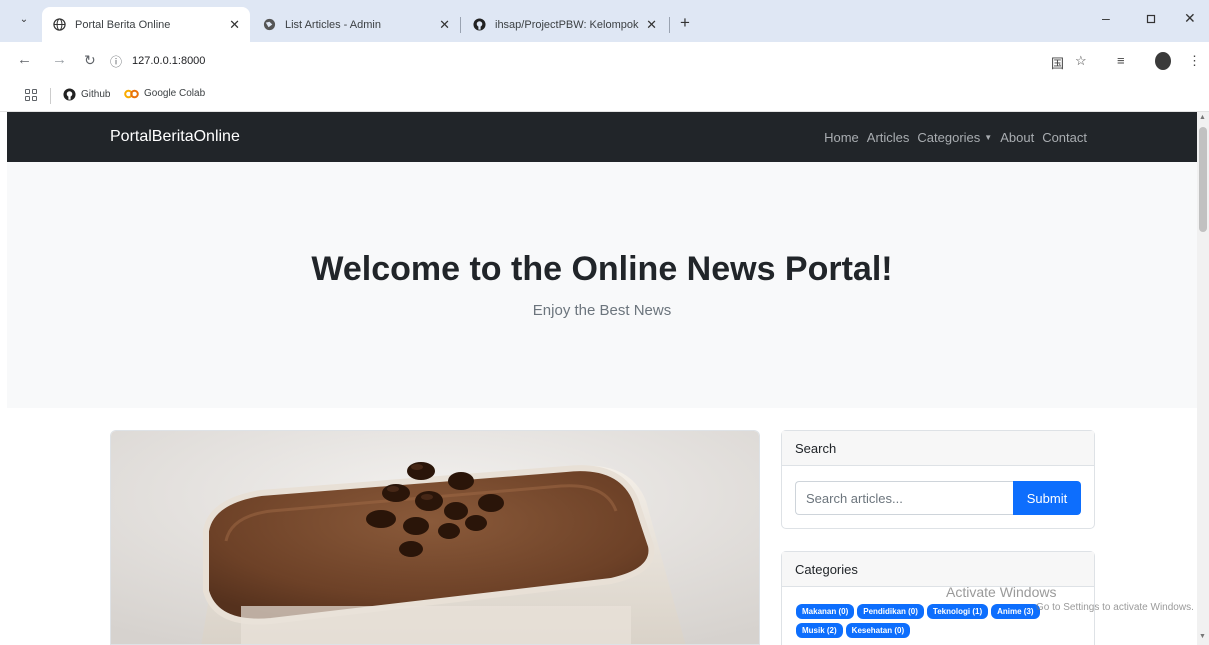 The height and width of the screenshot is (645, 1209). What do you see at coordinates (1081, 61) in the screenshot?
I see `bookmark-star-icon: ☆` at bounding box center [1081, 61].